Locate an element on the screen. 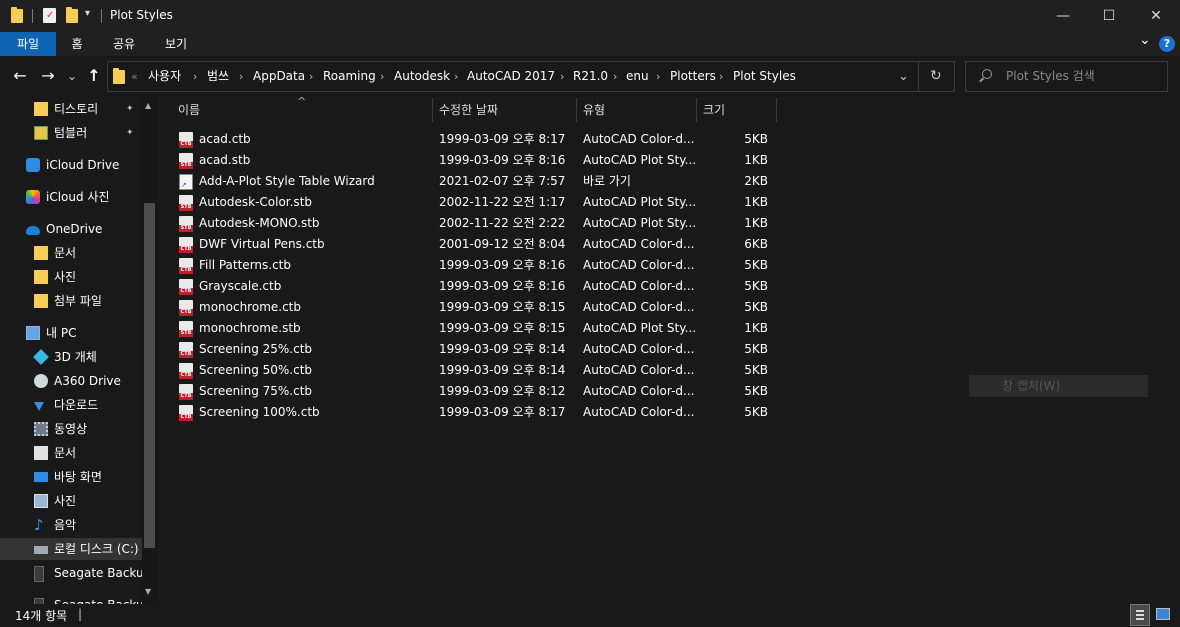  sidebar-item: 동영상 is located at coordinates (71, 429).